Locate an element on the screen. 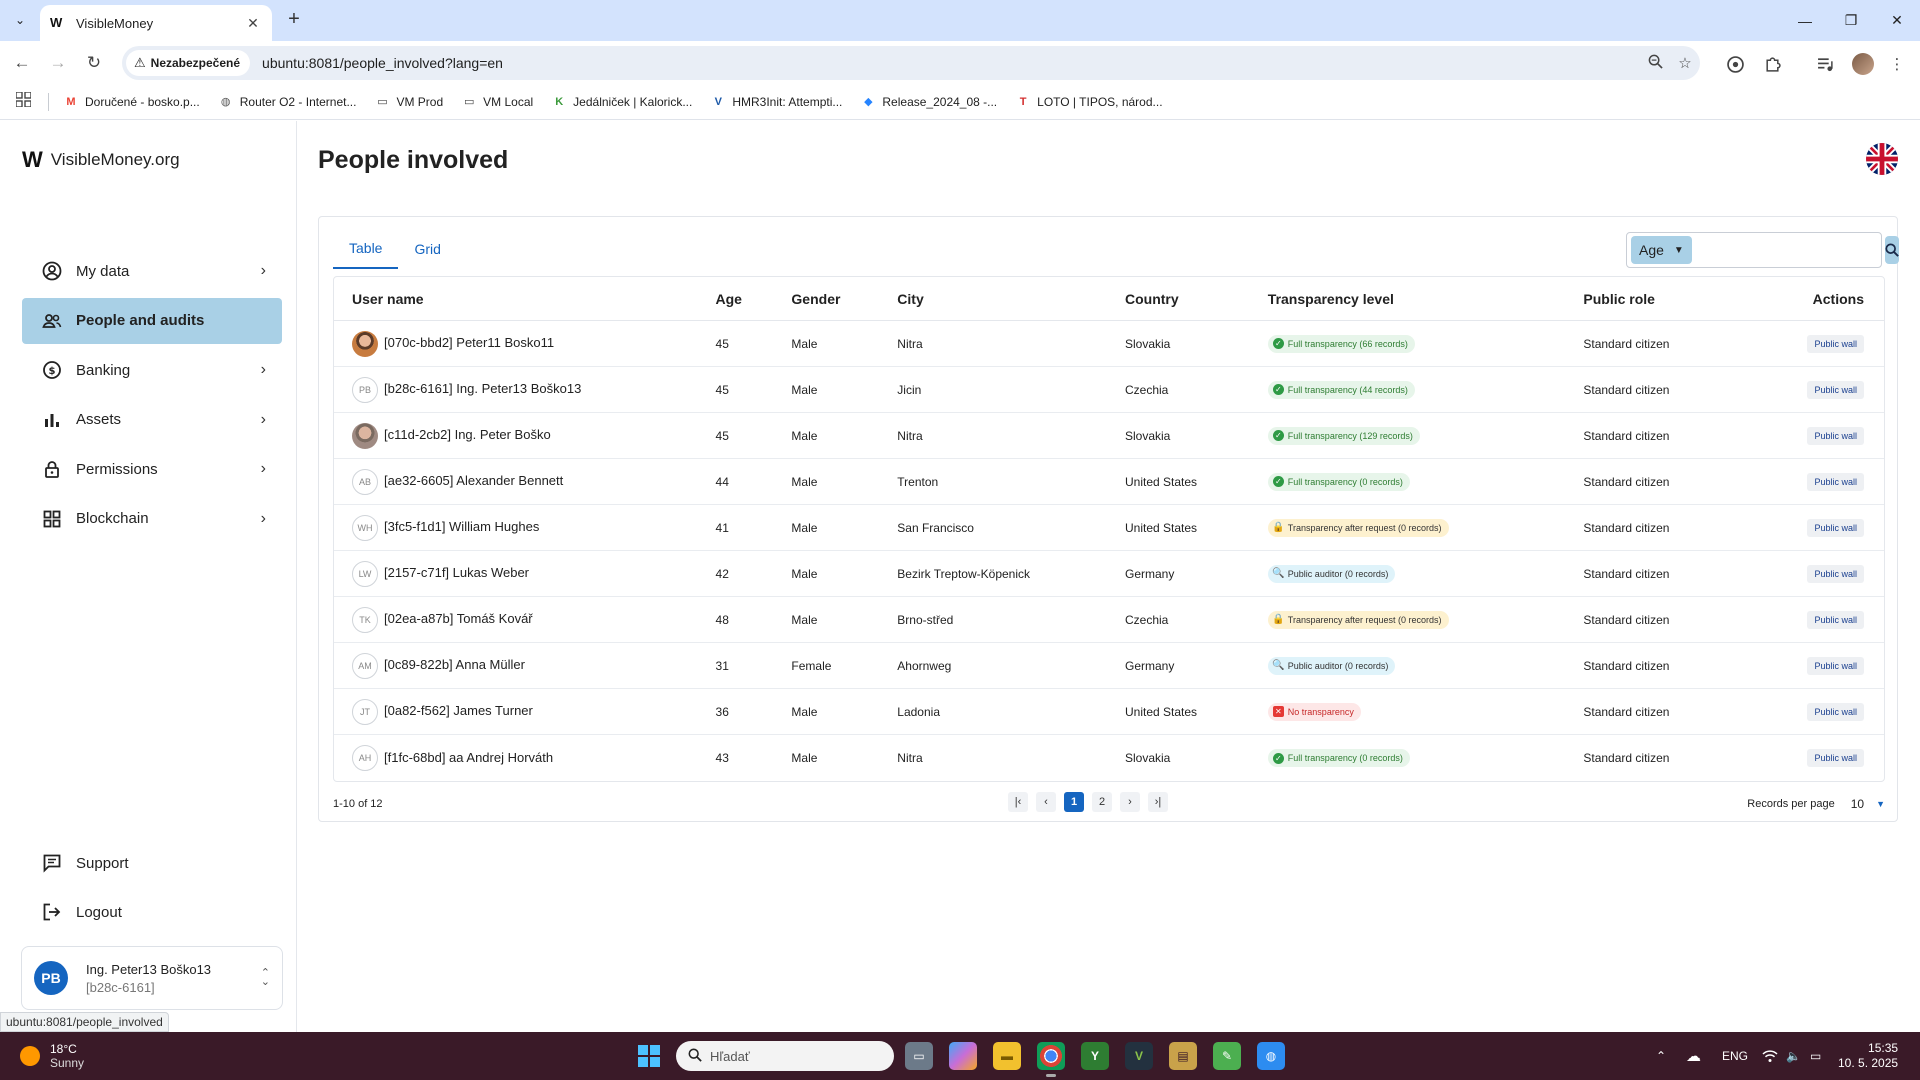 Image resolution: width=1920 pixels, height=1080 pixels. task-view-icon: ▭ is located at coordinates (919, 1056).